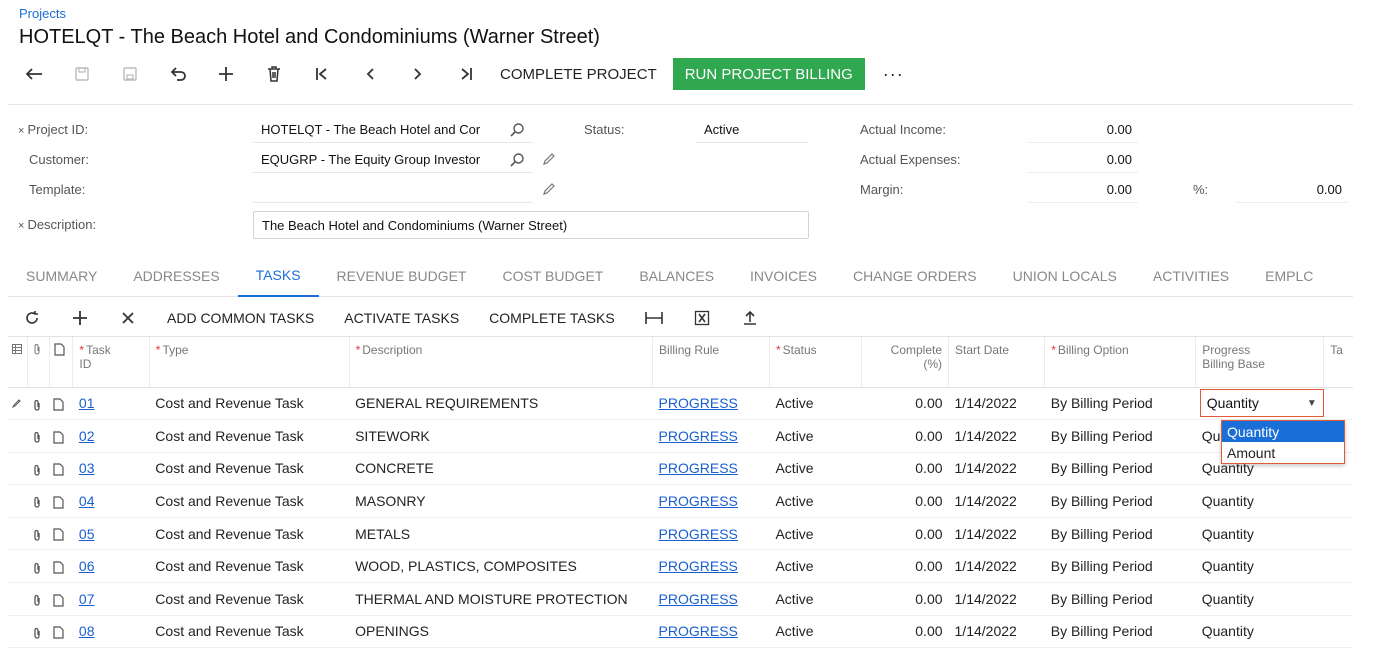  What do you see at coordinates (111, 436) in the screenshot?
I see `task-id-cell: 02` at bounding box center [111, 436].